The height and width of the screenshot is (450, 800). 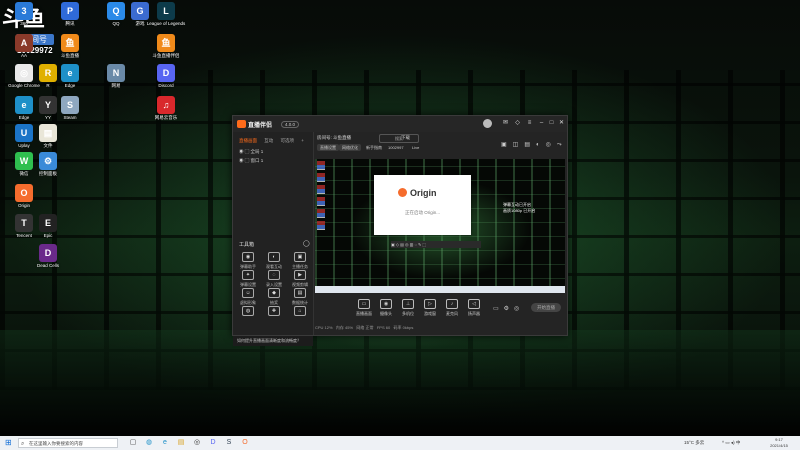 What do you see at coordinates (474, 308) in the screenshot?
I see `source-button: ◁ 扬声器` at bounding box center [474, 308].